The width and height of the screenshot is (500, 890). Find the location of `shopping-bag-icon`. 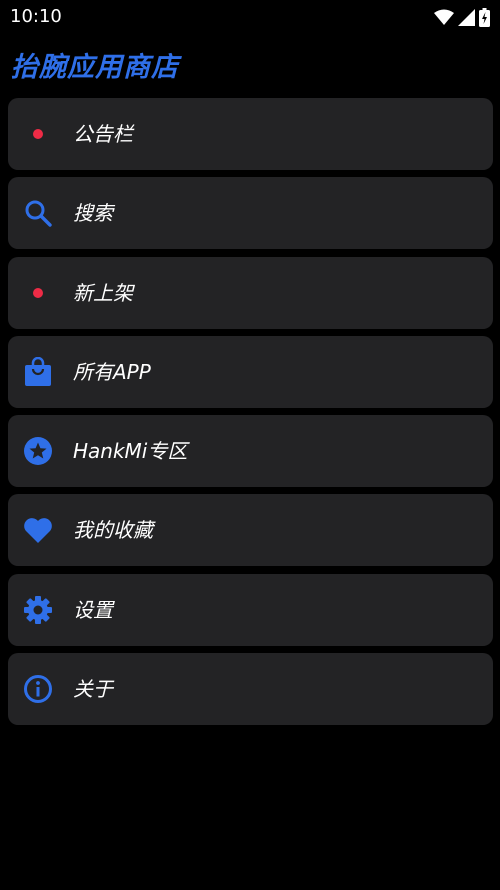

shopping-bag-icon is located at coordinates (38, 371).